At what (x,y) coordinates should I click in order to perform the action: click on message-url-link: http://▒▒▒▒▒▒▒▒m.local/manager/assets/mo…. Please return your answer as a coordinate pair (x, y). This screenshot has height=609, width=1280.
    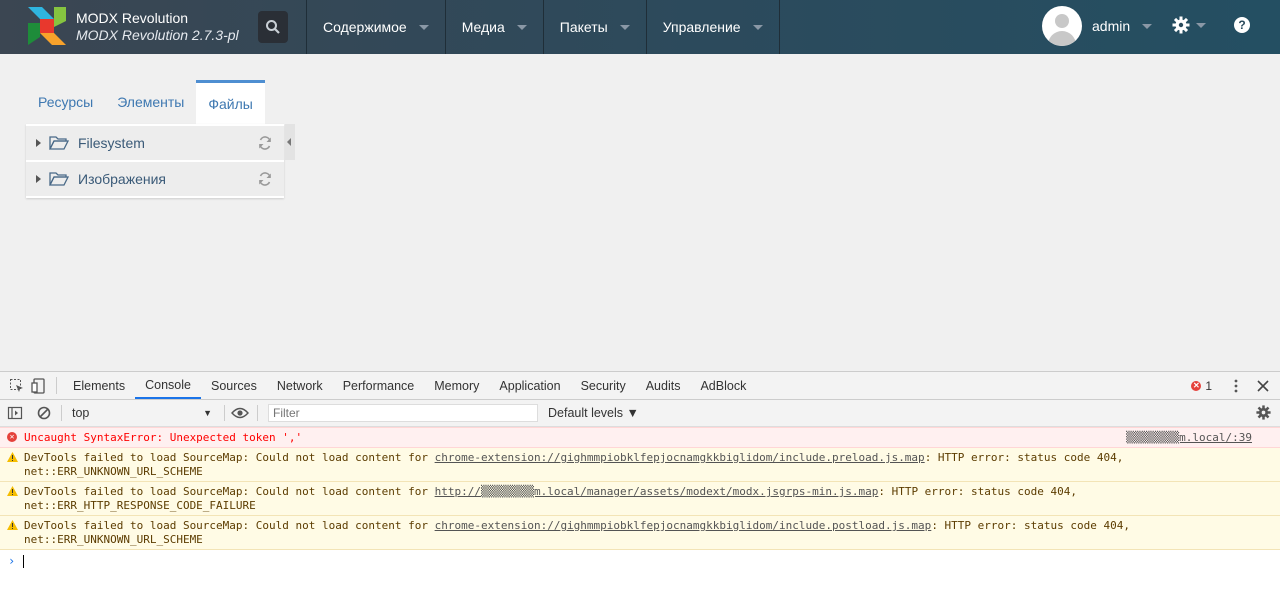
    Looking at the image, I should click on (657, 491).